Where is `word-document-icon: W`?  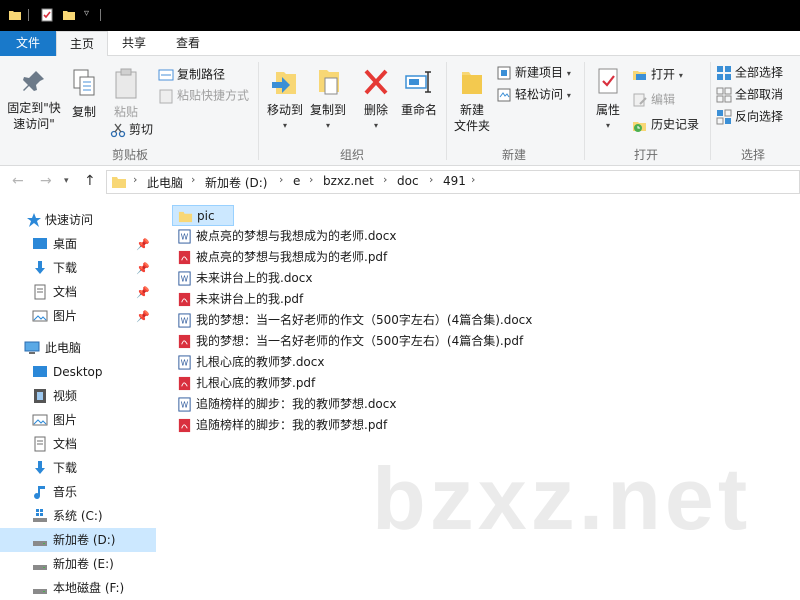
word-document-icon: W is located at coordinates (184, 404).